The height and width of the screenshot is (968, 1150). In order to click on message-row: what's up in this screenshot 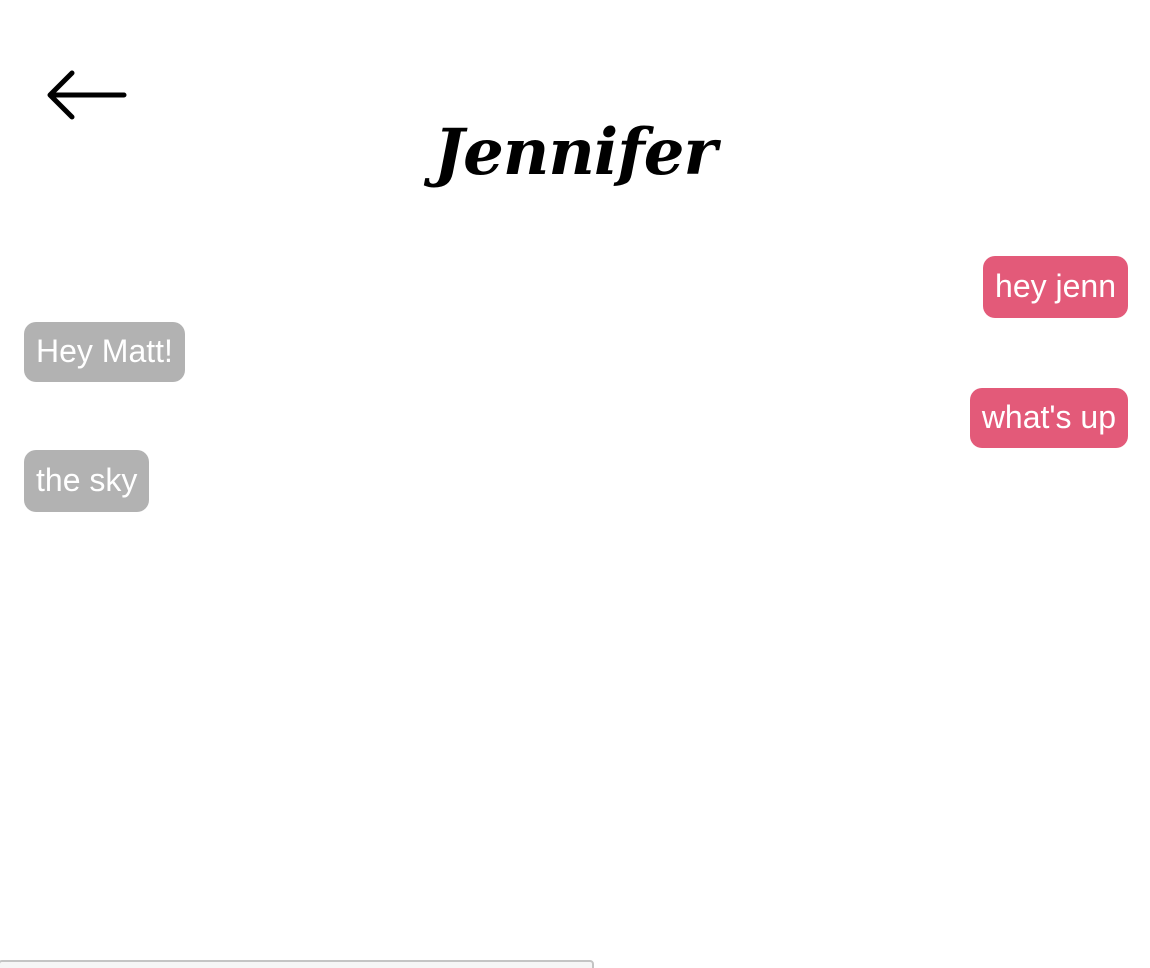, I will do `click(576, 418)`.